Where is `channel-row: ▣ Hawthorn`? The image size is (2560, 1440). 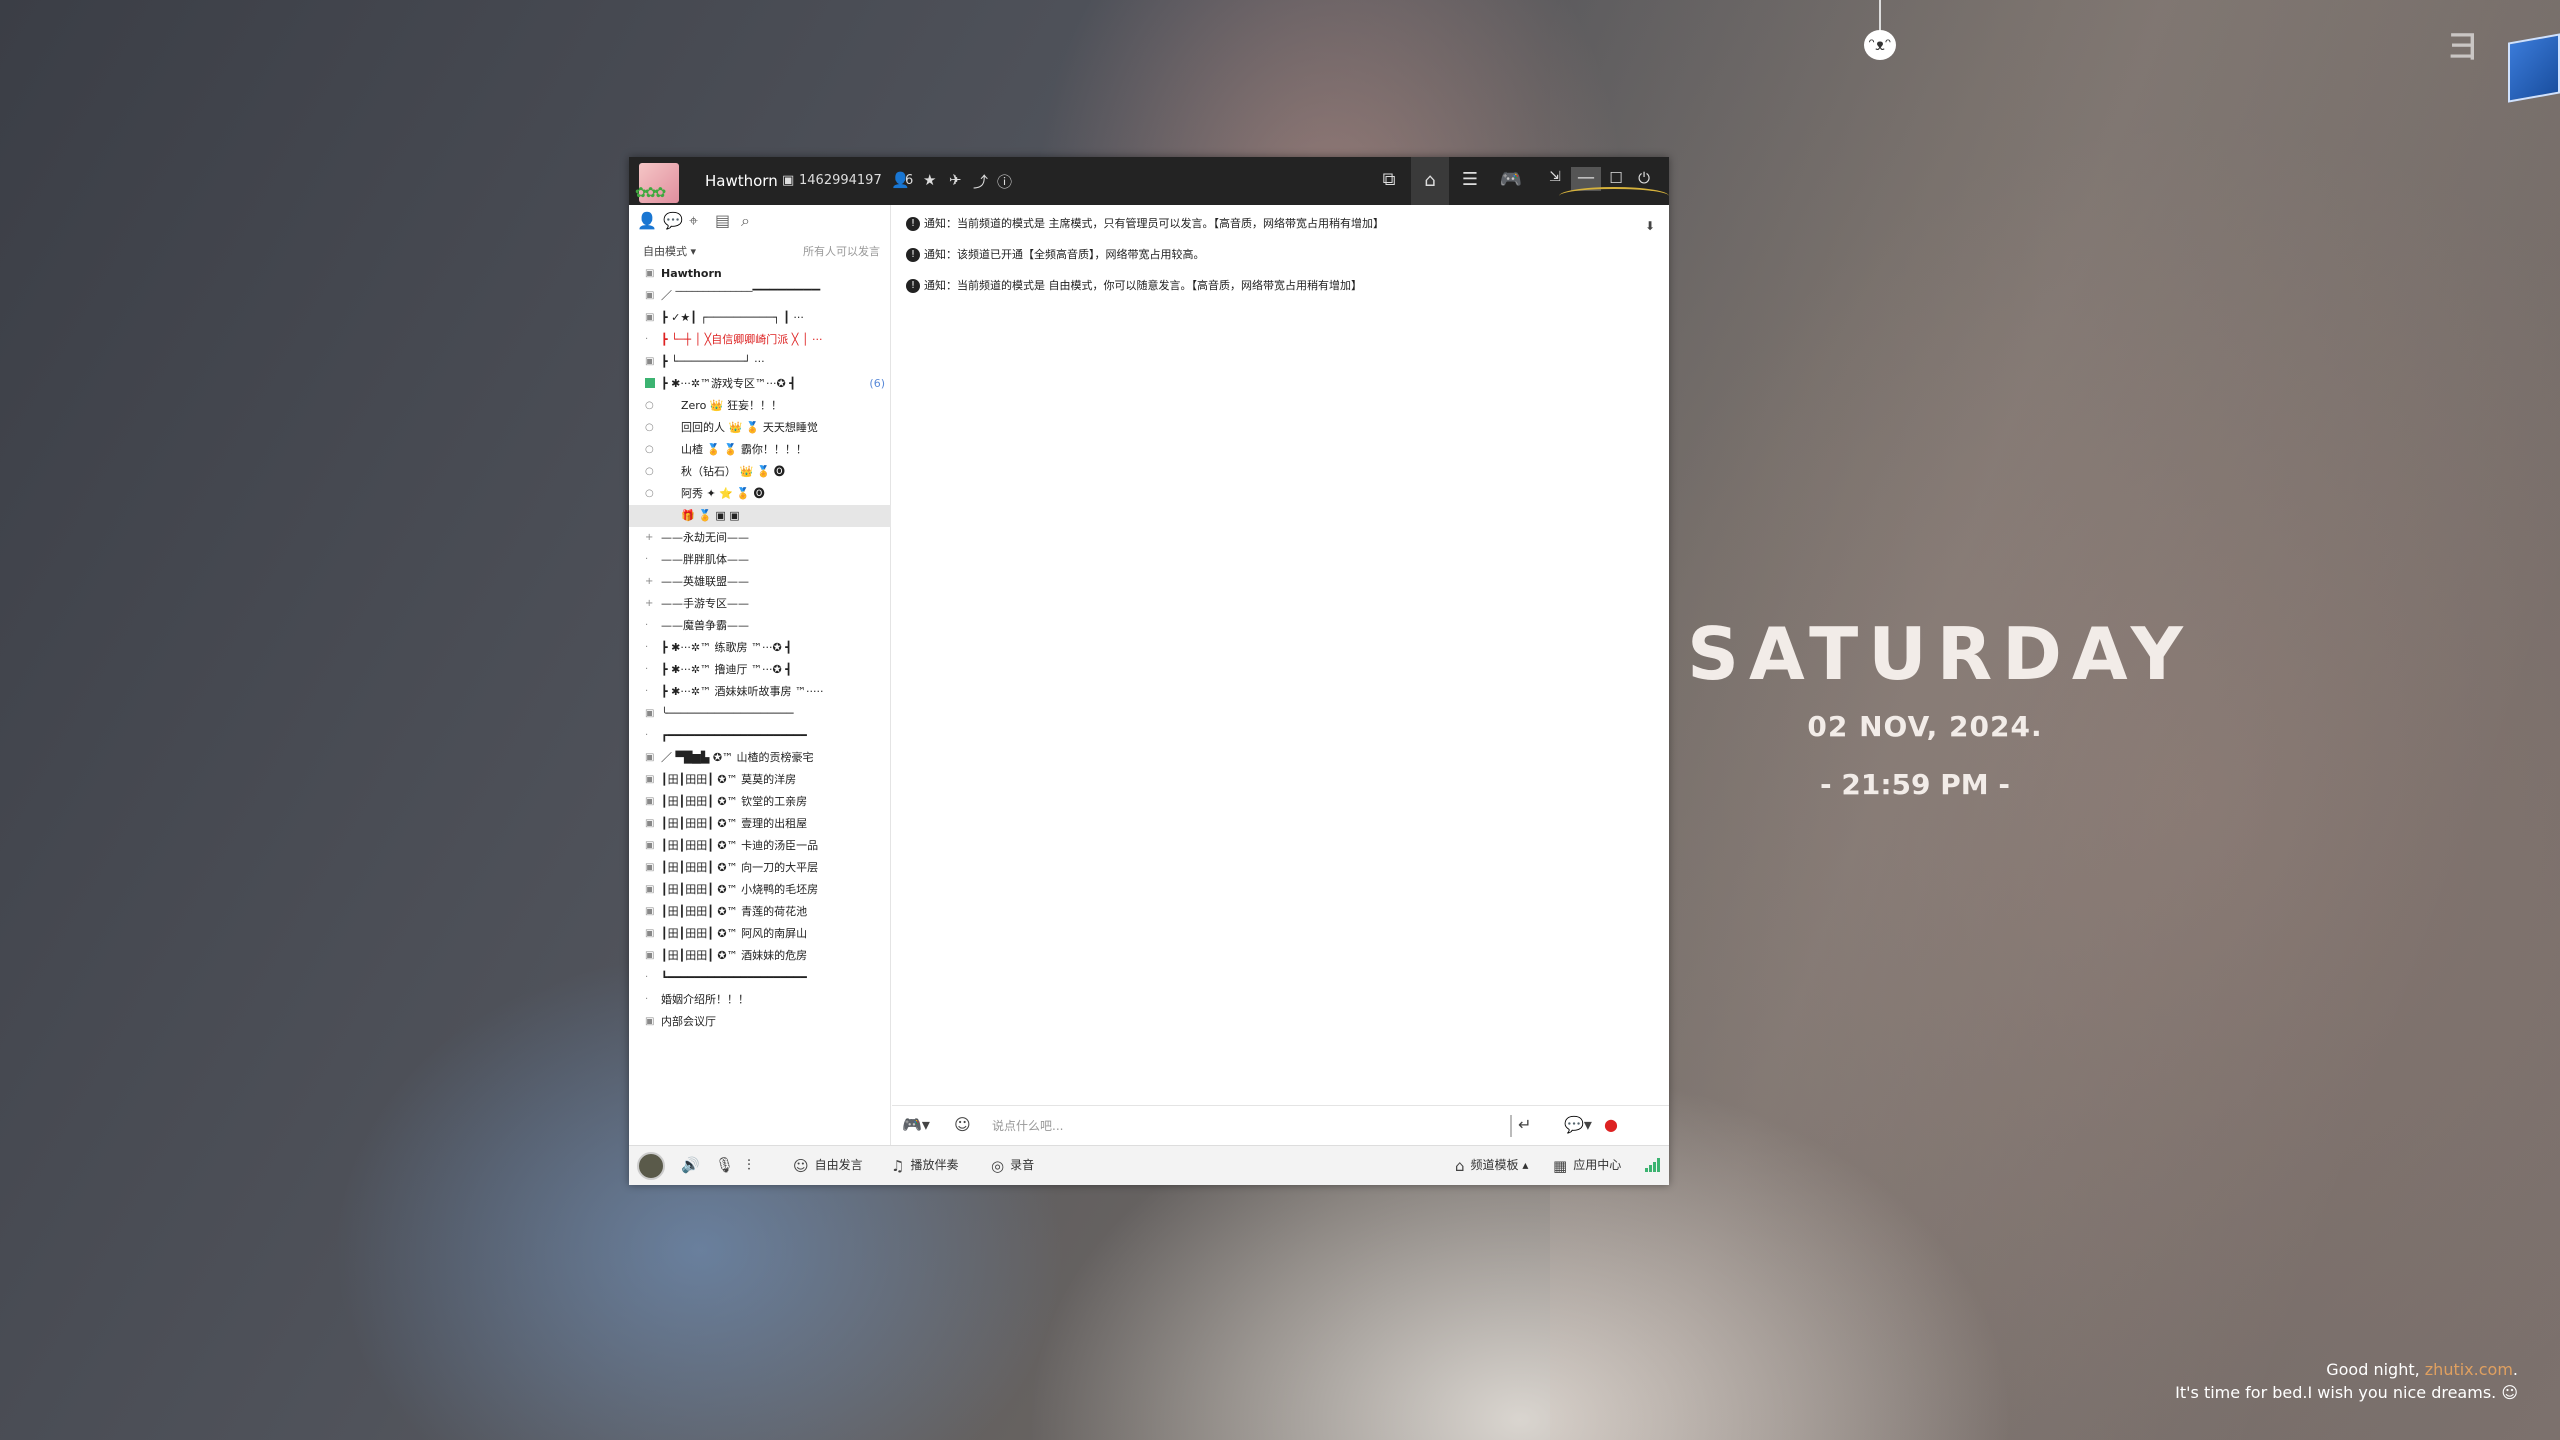 channel-row: ▣ Hawthorn is located at coordinates (760, 274).